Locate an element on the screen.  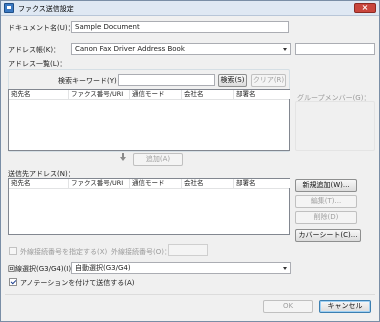
search-keyword-label: 検索キーワード(Y)： is located at coordinates (91, 81).